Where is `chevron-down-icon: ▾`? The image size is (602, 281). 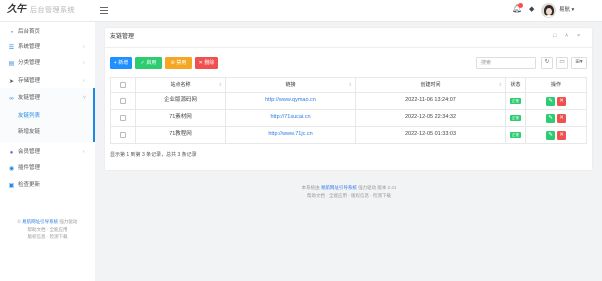 chevron-down-icon: ▾ is located at coordinates (573, 10).